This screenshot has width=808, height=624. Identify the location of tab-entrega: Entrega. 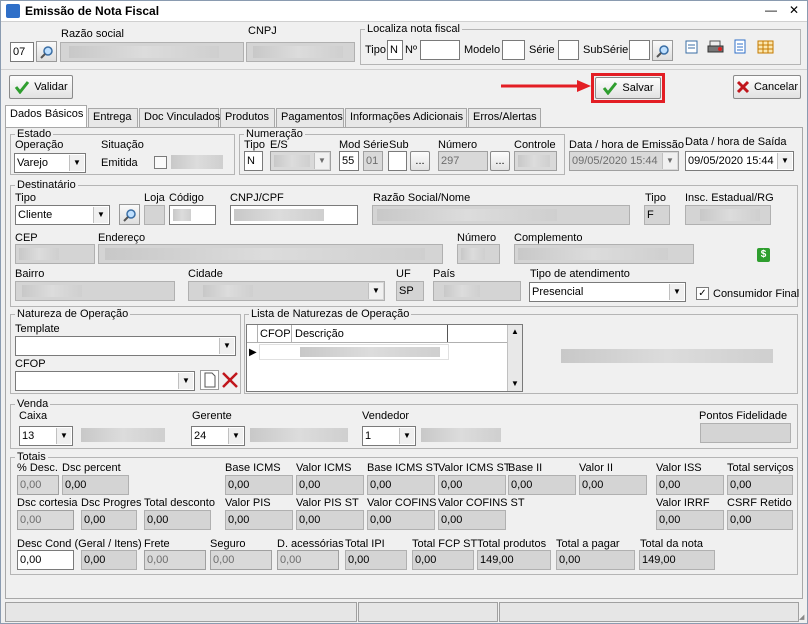
(113, 117).